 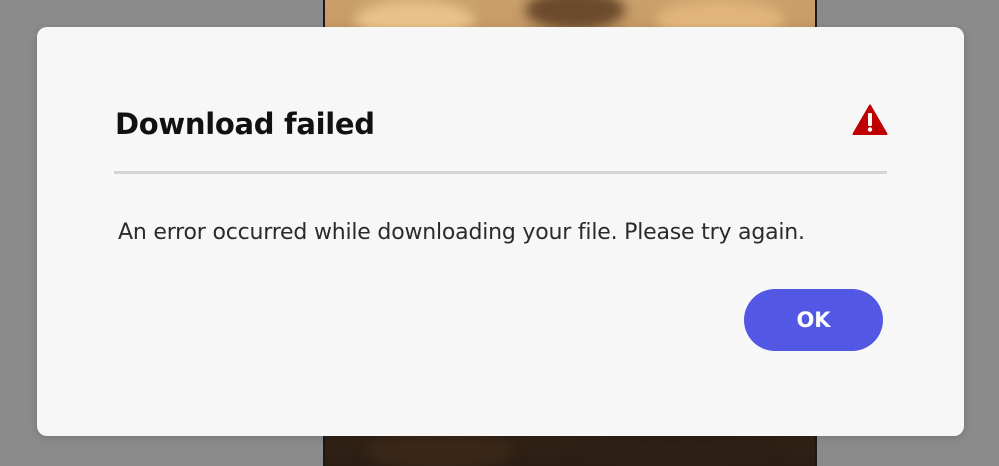 What do you see at coordinates (245, 124) in the screenshot?
I see `dialog-title: Download failed` at bounding box center [245, 124].